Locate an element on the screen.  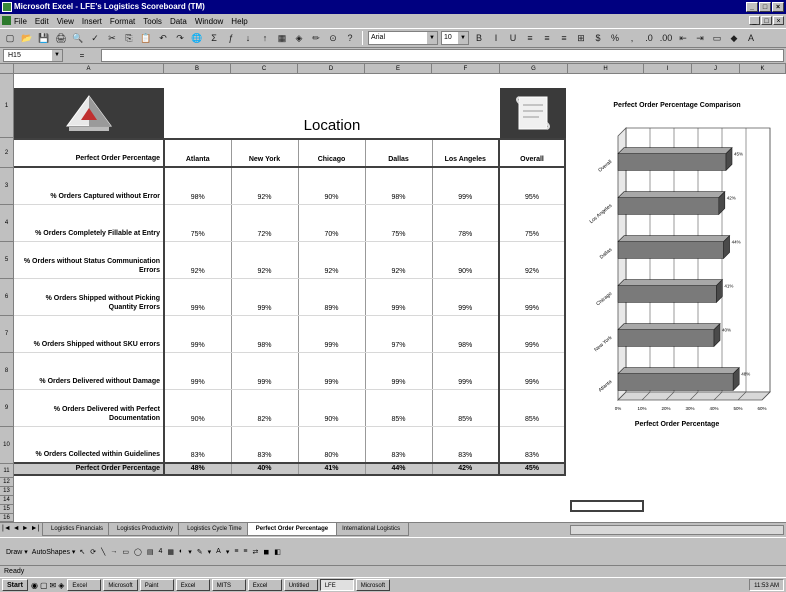
column-header: G is located at coordinates (534, 69).